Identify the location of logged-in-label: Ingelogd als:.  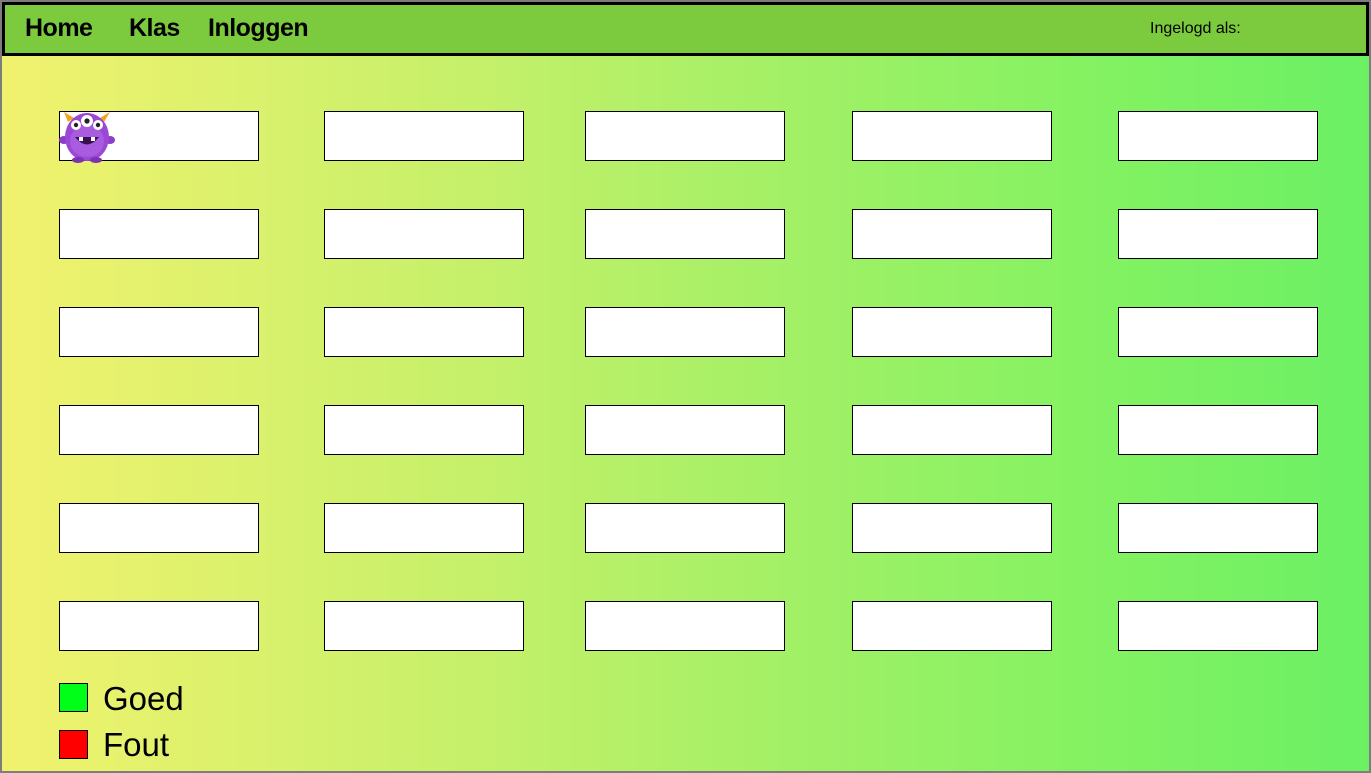
(1195, 28).